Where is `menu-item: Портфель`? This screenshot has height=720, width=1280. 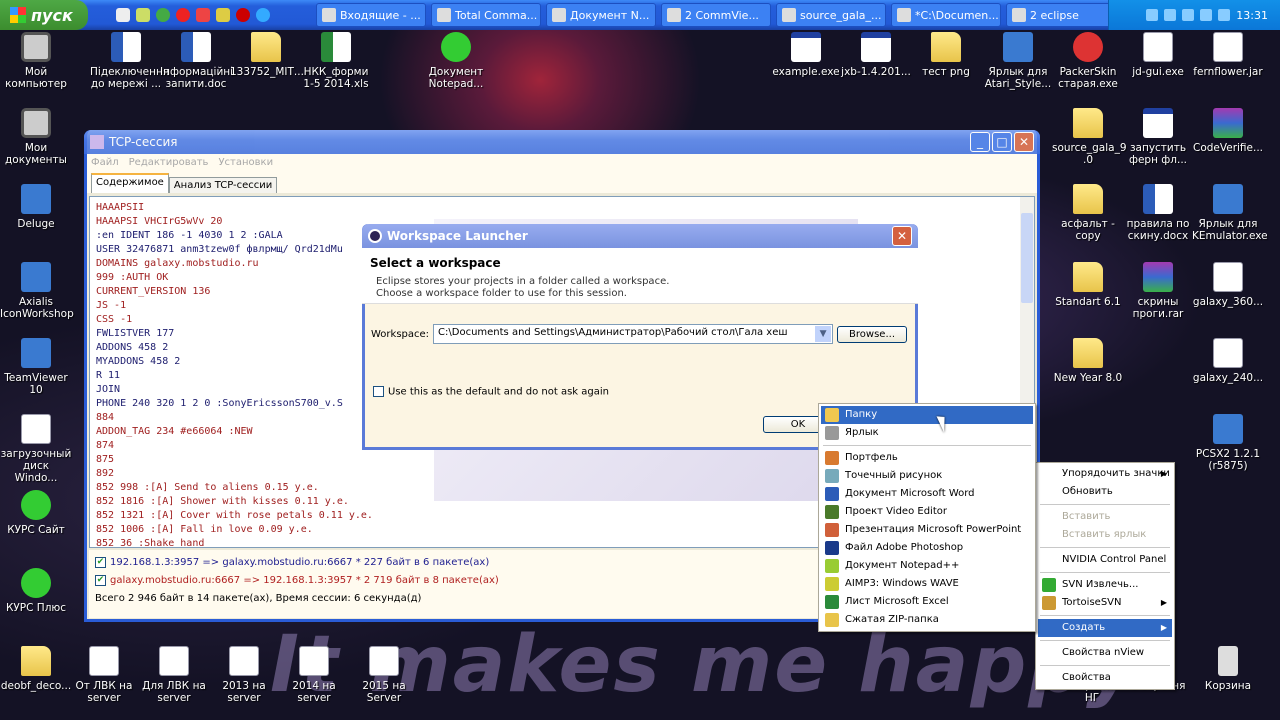 menu-item: Портфель is located at coordinates (927, 458).